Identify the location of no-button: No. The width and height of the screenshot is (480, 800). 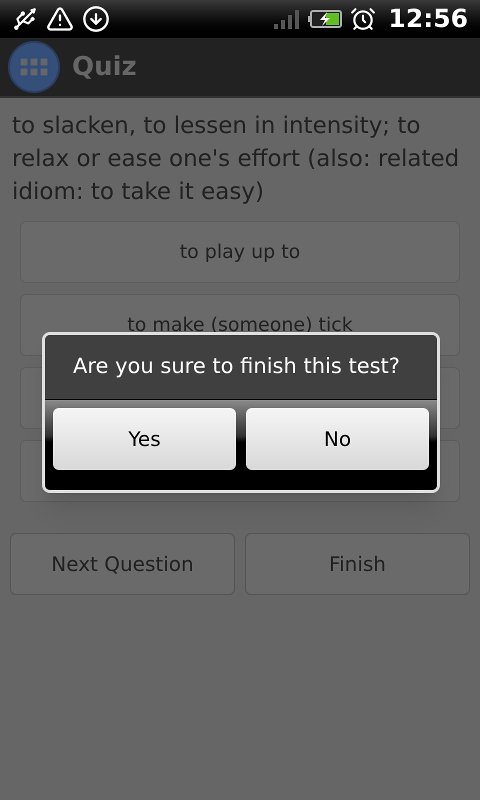
(337, 439).